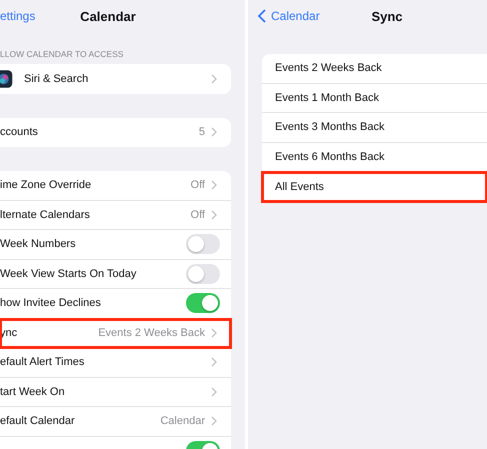 Image resolution: width=487 pixels, height=449 pixels. What do you see at coordinates (182, 421) in the screenshot?
I see `row-value: Calendar` at bounding box center [182, 421].